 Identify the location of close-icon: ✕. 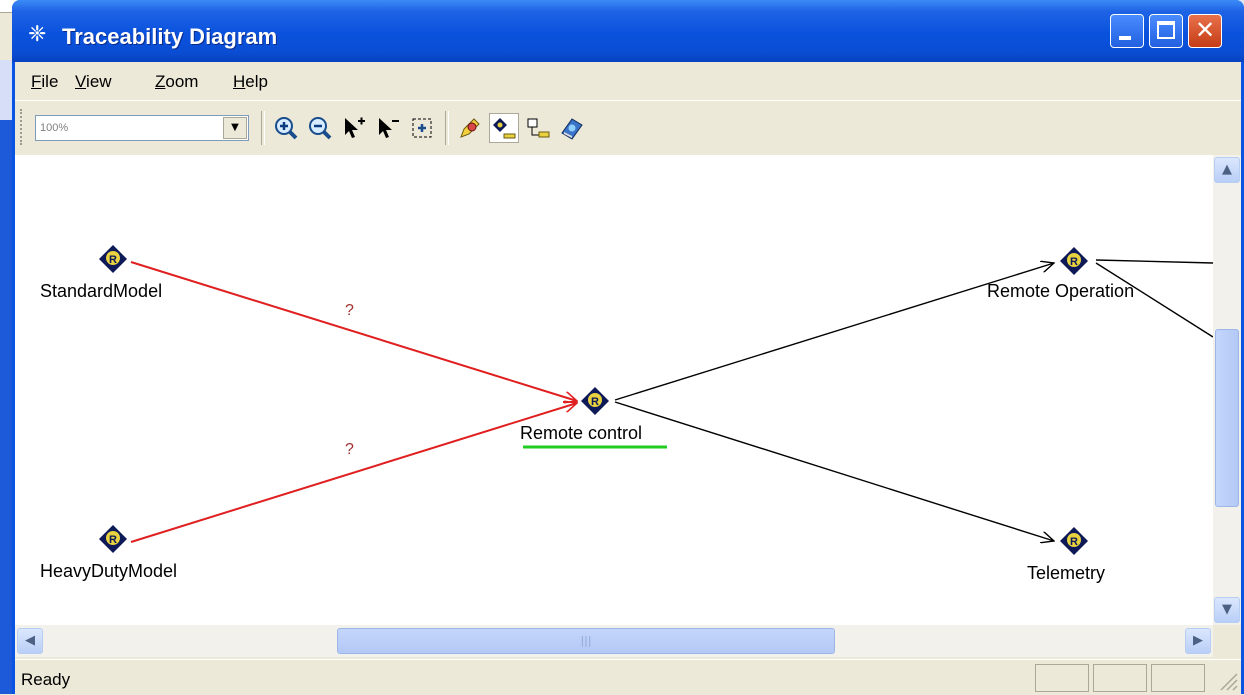
(1205, 30).